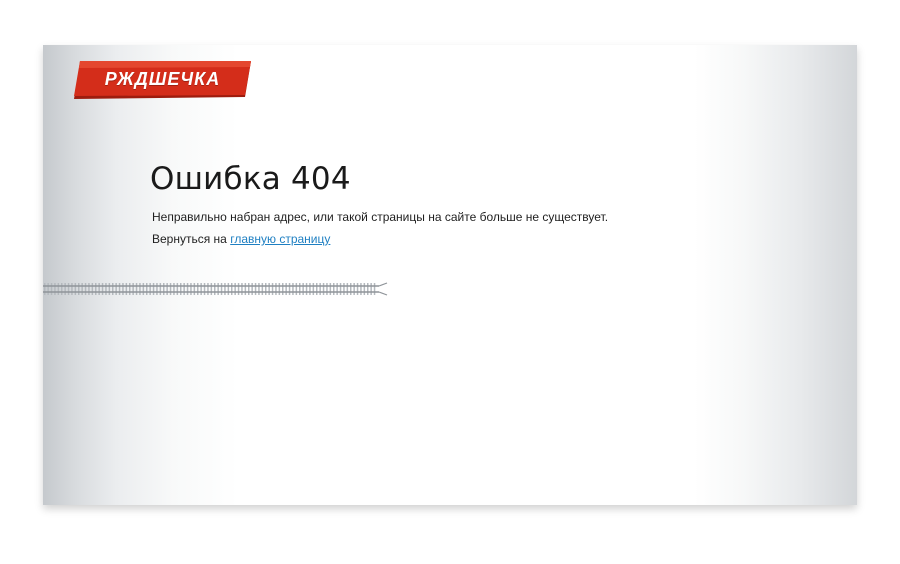 The width and height of the screenshot is (900, 564). I want to click on logo-text: РЖДШЕЧКА, so click(162, 79).